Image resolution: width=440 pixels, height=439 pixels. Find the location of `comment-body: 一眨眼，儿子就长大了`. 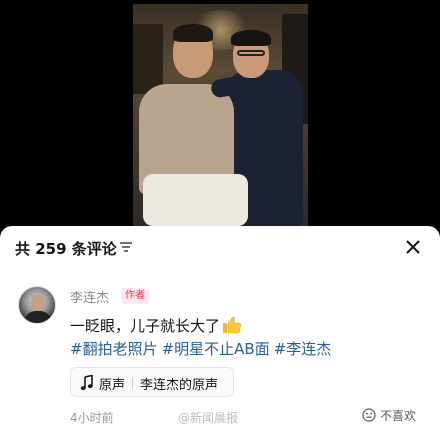

comment-body: 一眨眼，儿子就长大了 is located at coordinates (145, 326).